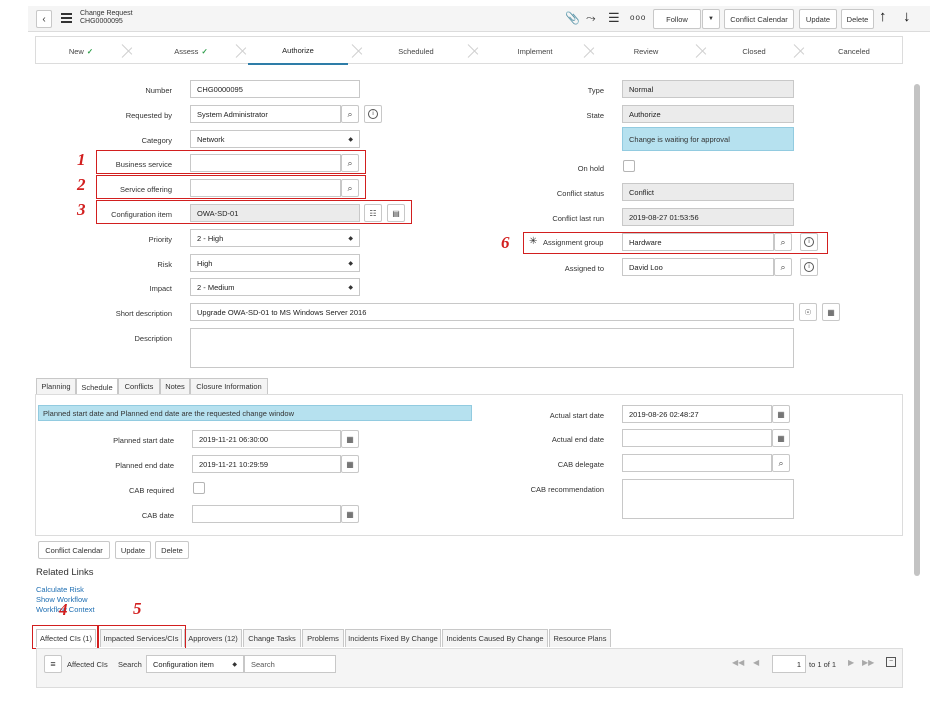 This screenshot has height=710, width=930. I want to click on marker-5: 5, so click(137, 608).